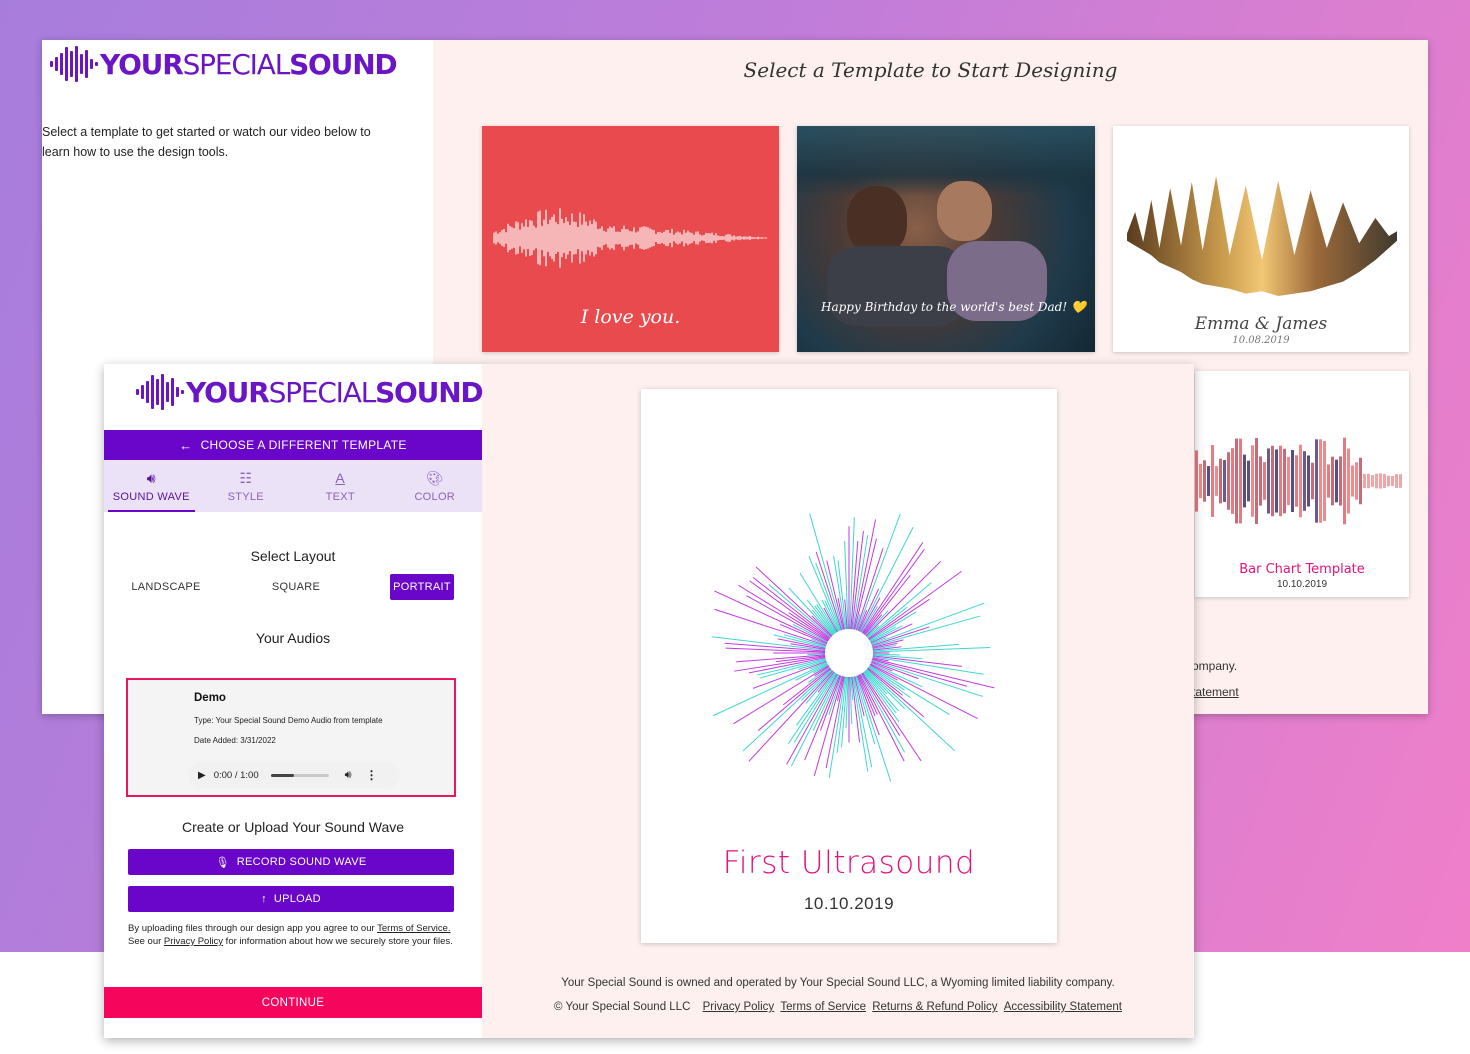 This screenshot has width=1470, height=1054. I want to click on terms-of-service-link: Terms of Service, so click(823, 1007).